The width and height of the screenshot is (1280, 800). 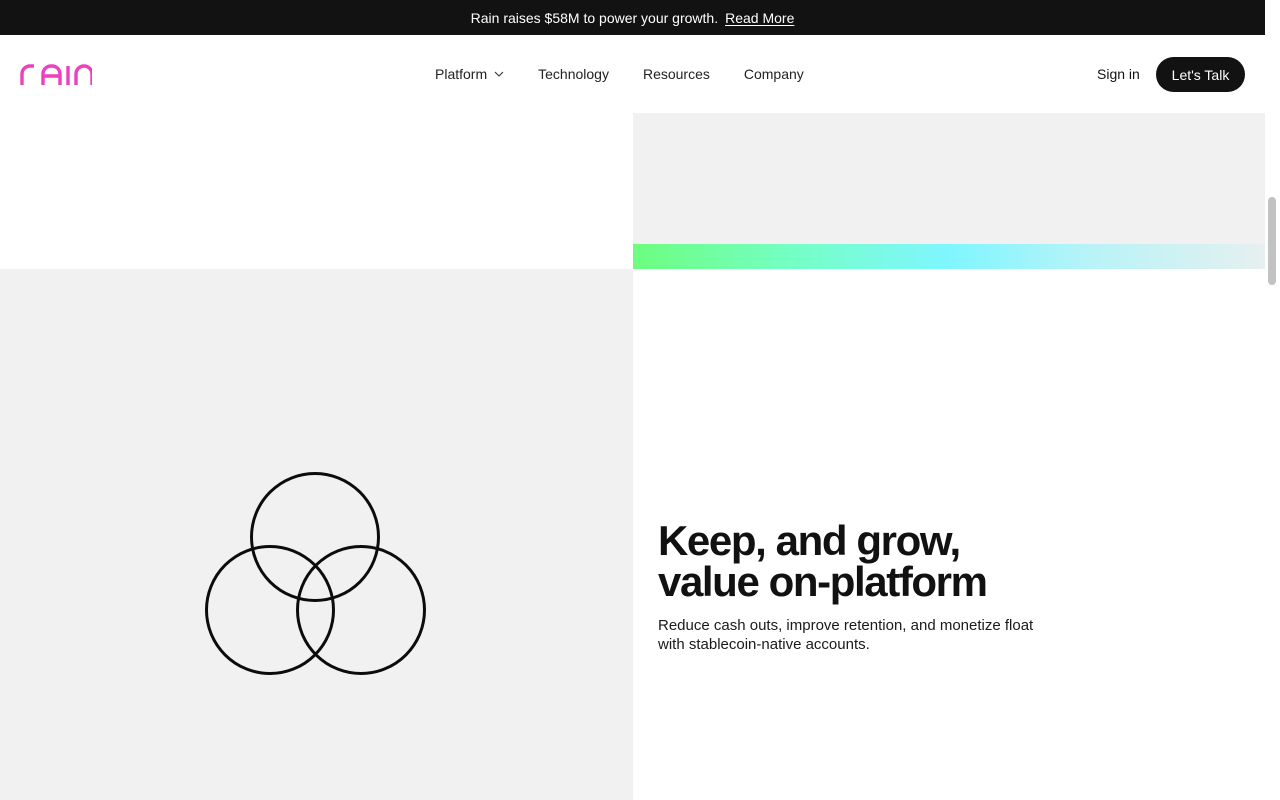 What do you see at coordinates (949, 256) in the screenshot?
I see `gradient-strip` at bounding box center [949, 256].